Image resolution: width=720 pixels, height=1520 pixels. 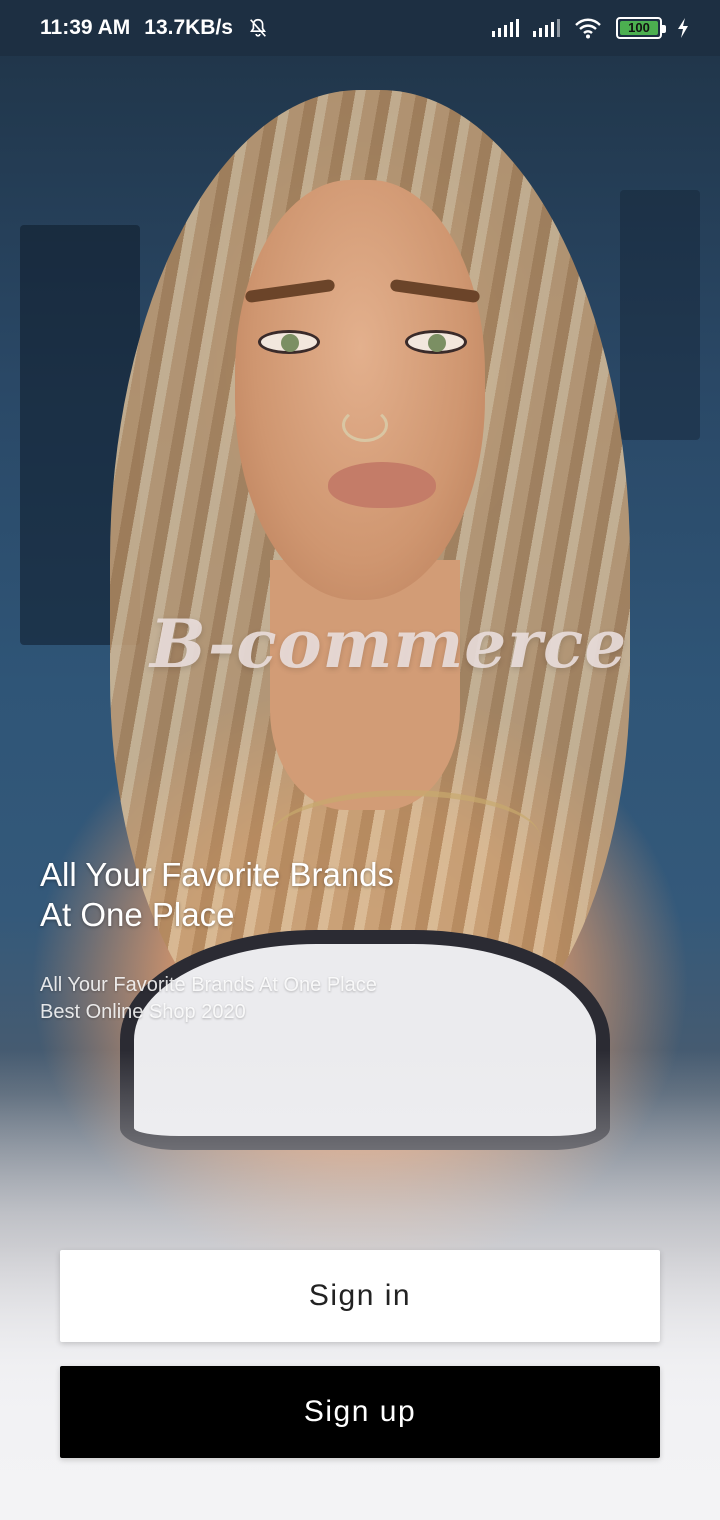 I want to click on headline-line: All Your Favorite Brands, so click(x=217, y=874).